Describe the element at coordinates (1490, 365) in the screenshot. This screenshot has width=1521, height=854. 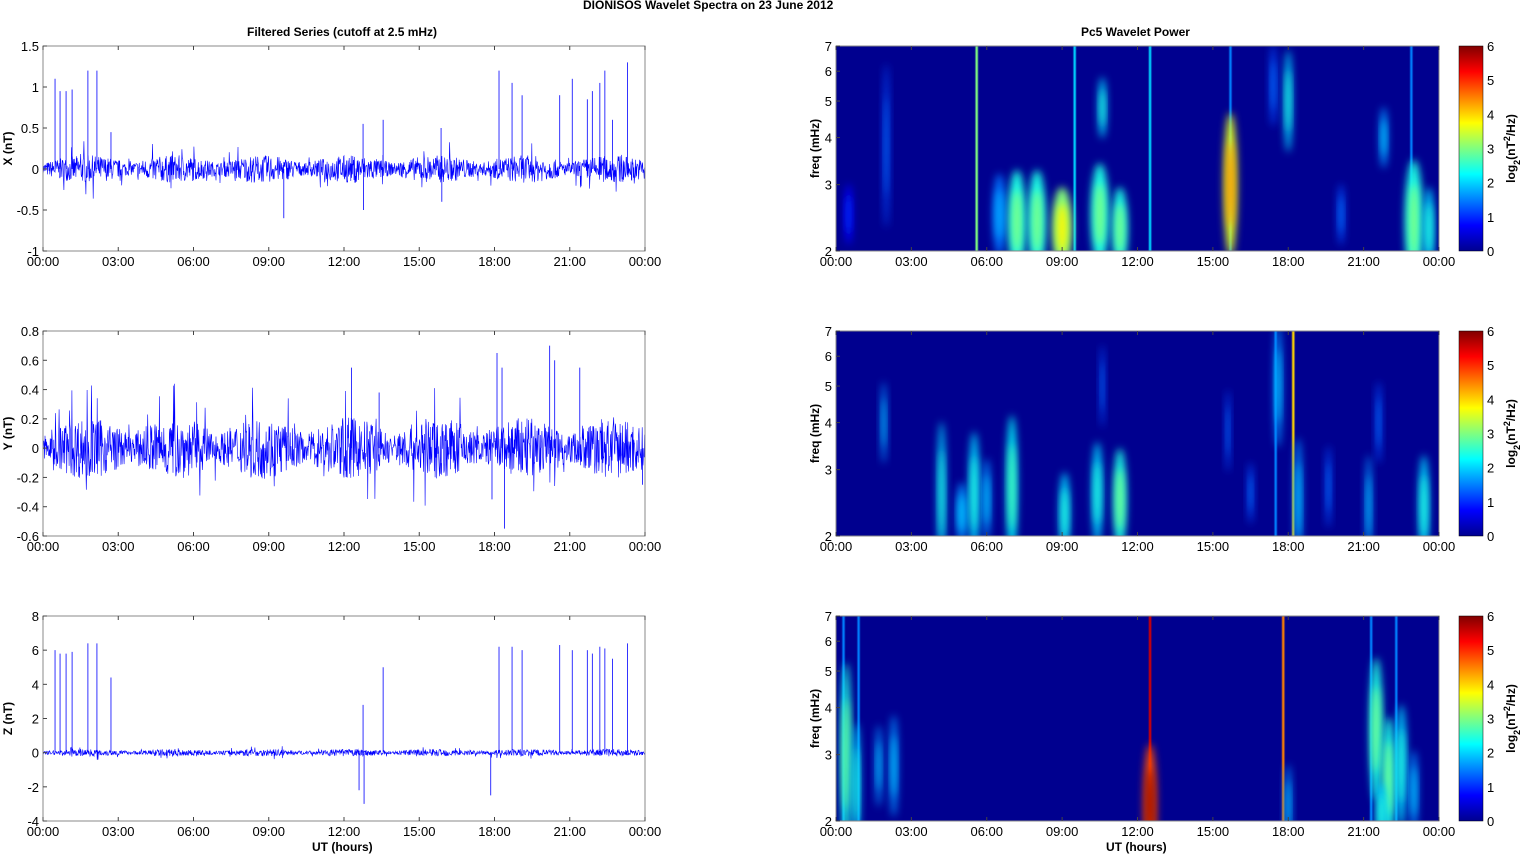
I see `colorbar-tick-label: 5` at that location.